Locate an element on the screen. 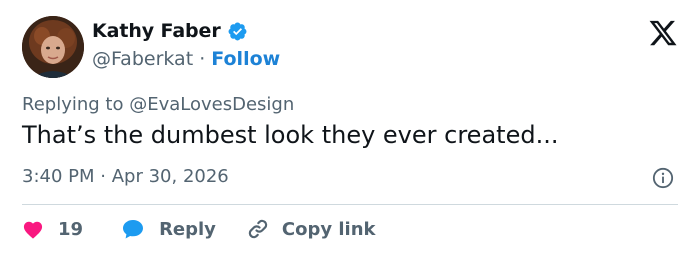  replying-to-handle: @EvaLovesDesign is located at coordinates (211, 104).